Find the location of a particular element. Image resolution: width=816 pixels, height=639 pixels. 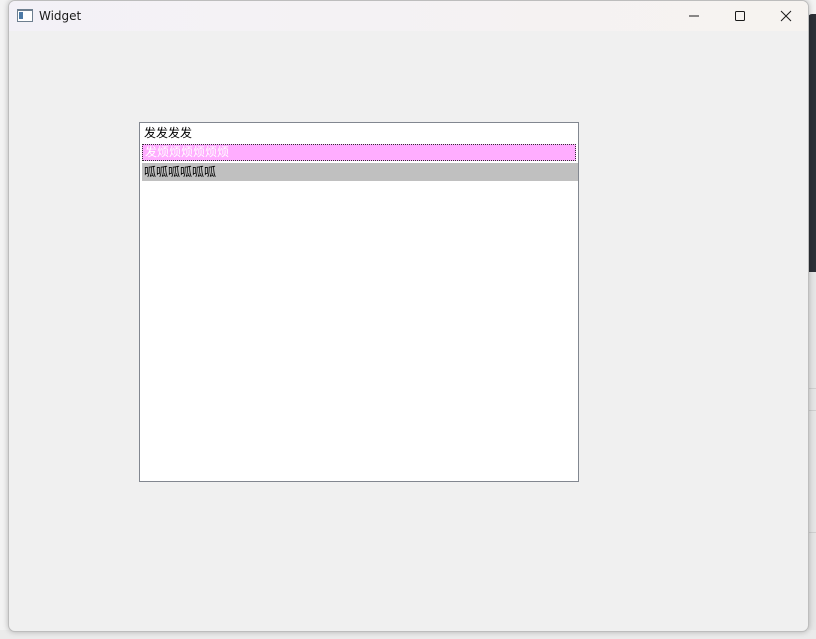

list-item-selected: 呱呱呱呱呱呱 is located at coordinates (360, 172).